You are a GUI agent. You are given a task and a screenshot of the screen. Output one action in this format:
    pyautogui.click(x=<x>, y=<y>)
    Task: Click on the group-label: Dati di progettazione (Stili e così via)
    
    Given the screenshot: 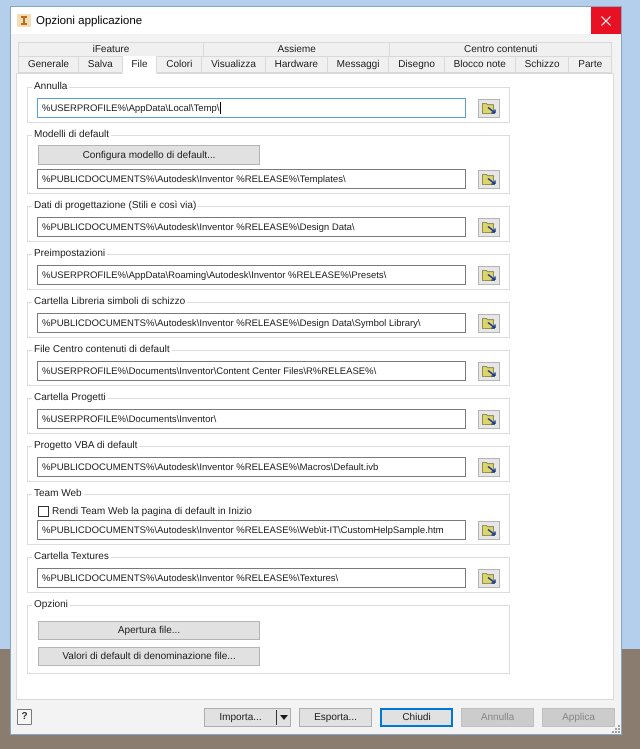 What is the action you would take?
    pyautogui.click(x=115, y=206)
    